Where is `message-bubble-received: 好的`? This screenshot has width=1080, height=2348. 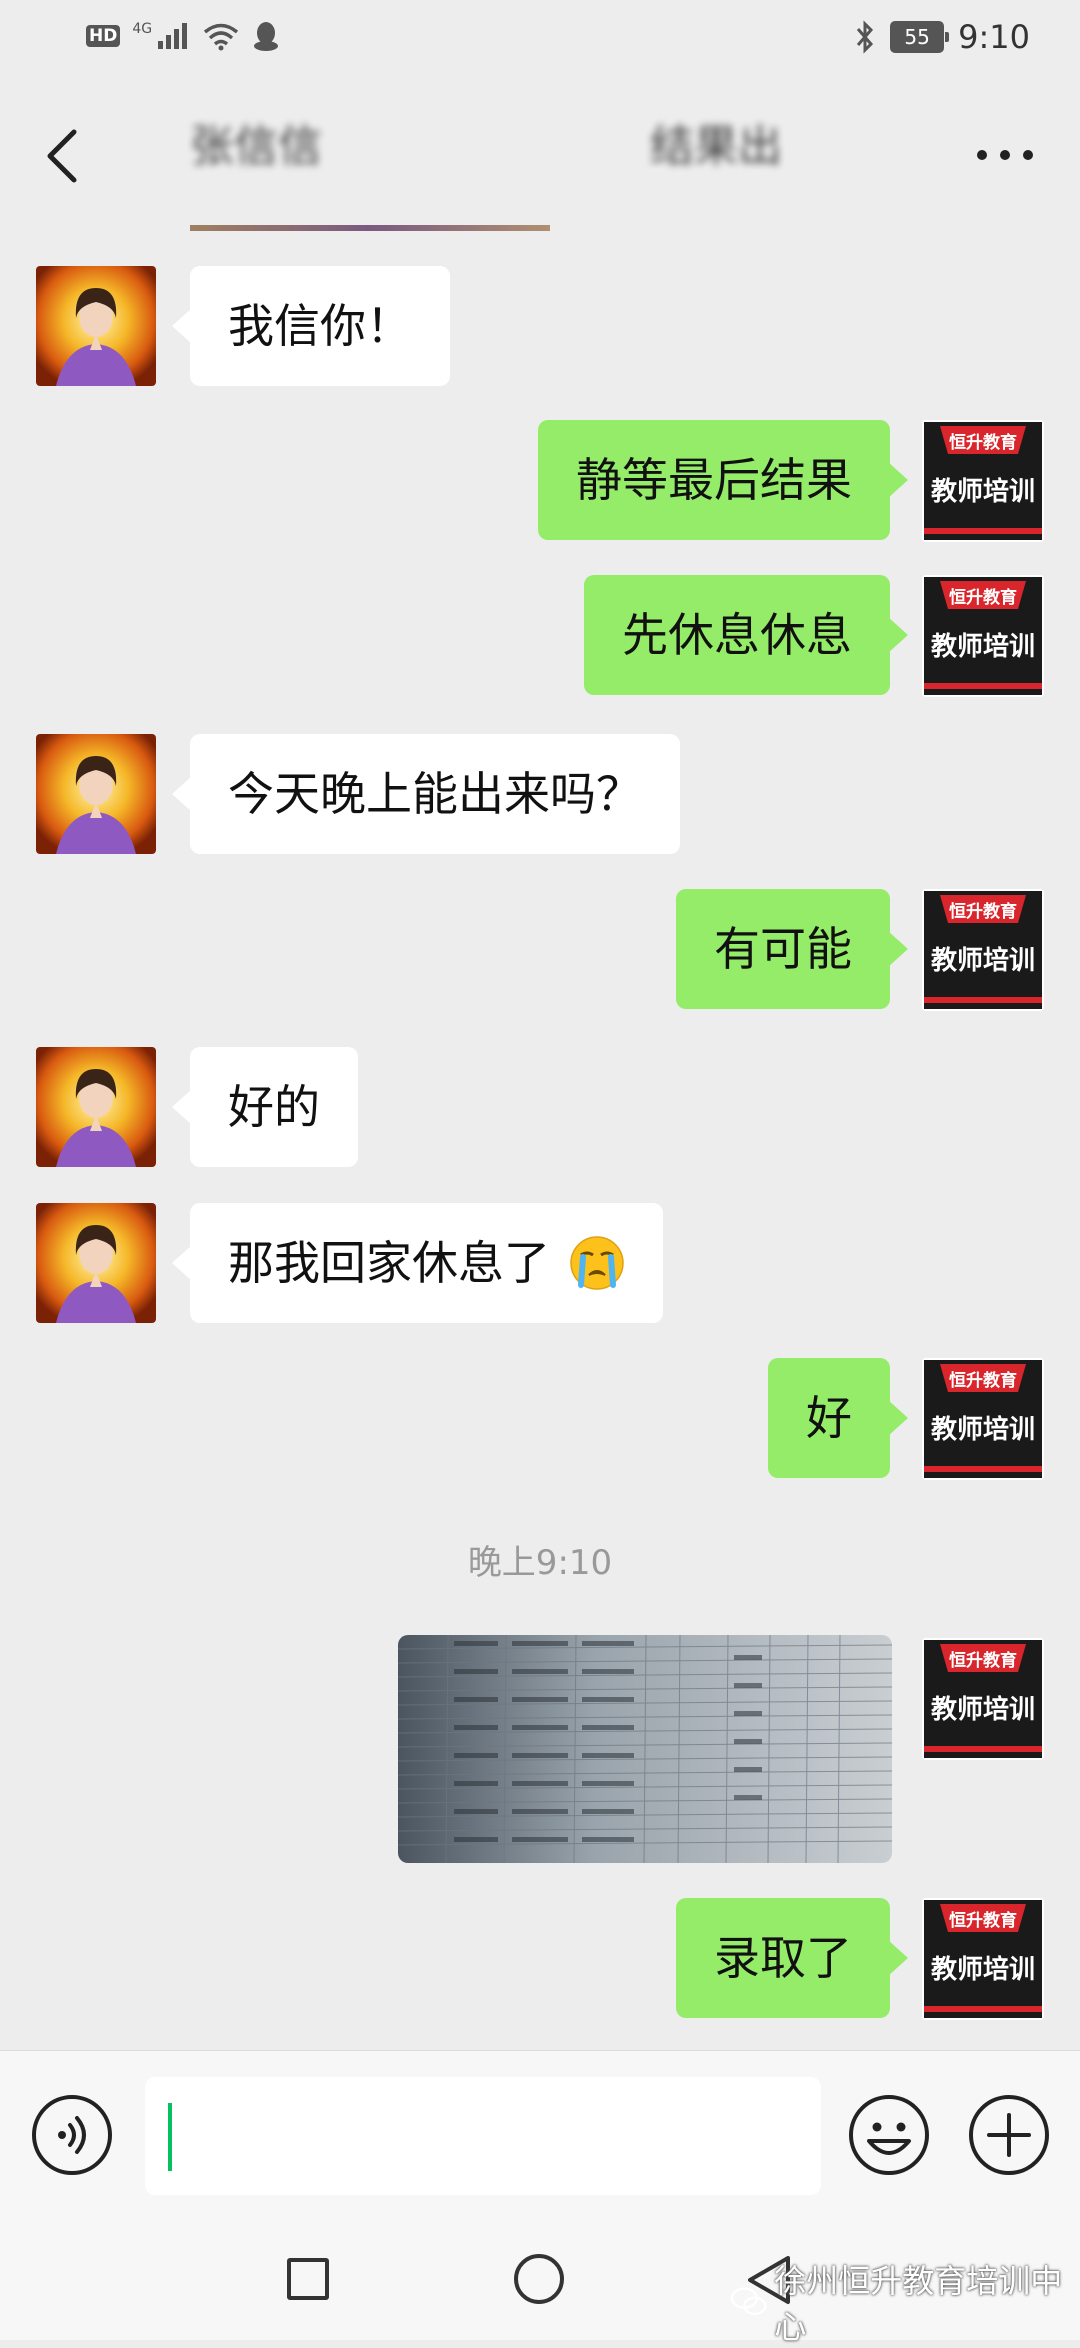
message-bubble-received: 好的 is located at coordinates (265, 1107).